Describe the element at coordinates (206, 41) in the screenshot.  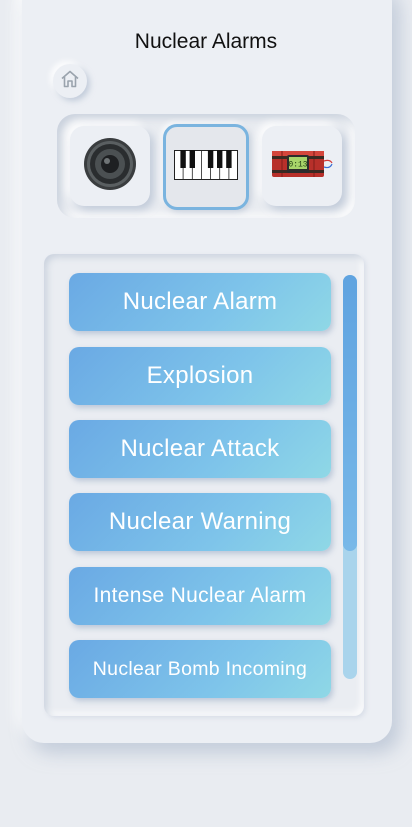
I see `page-title: Nuclear Alarms` at that location.